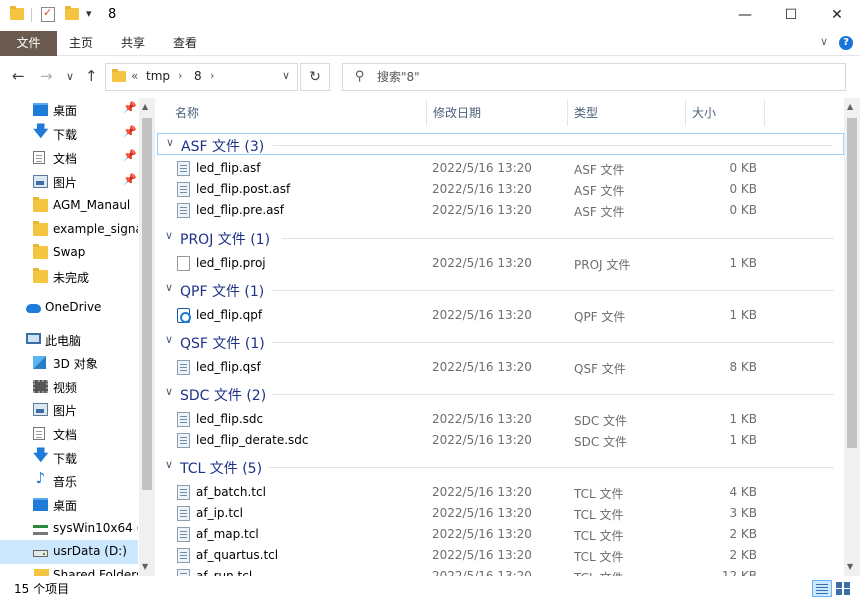 The width and height of the screenshot is (860, 600). Describe the element at coordinates (500, 290) in the screenshot. I see `group-header: ∨ QPF 文件 (1)` at that location.